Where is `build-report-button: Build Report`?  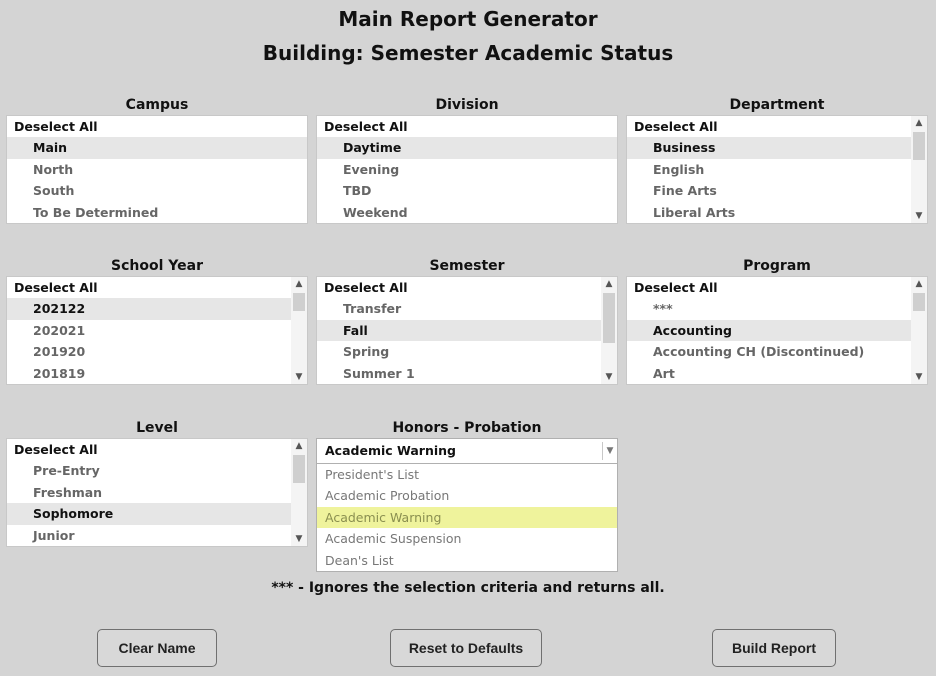 build-report-button: Build Report is located at coordinates (774, 648).